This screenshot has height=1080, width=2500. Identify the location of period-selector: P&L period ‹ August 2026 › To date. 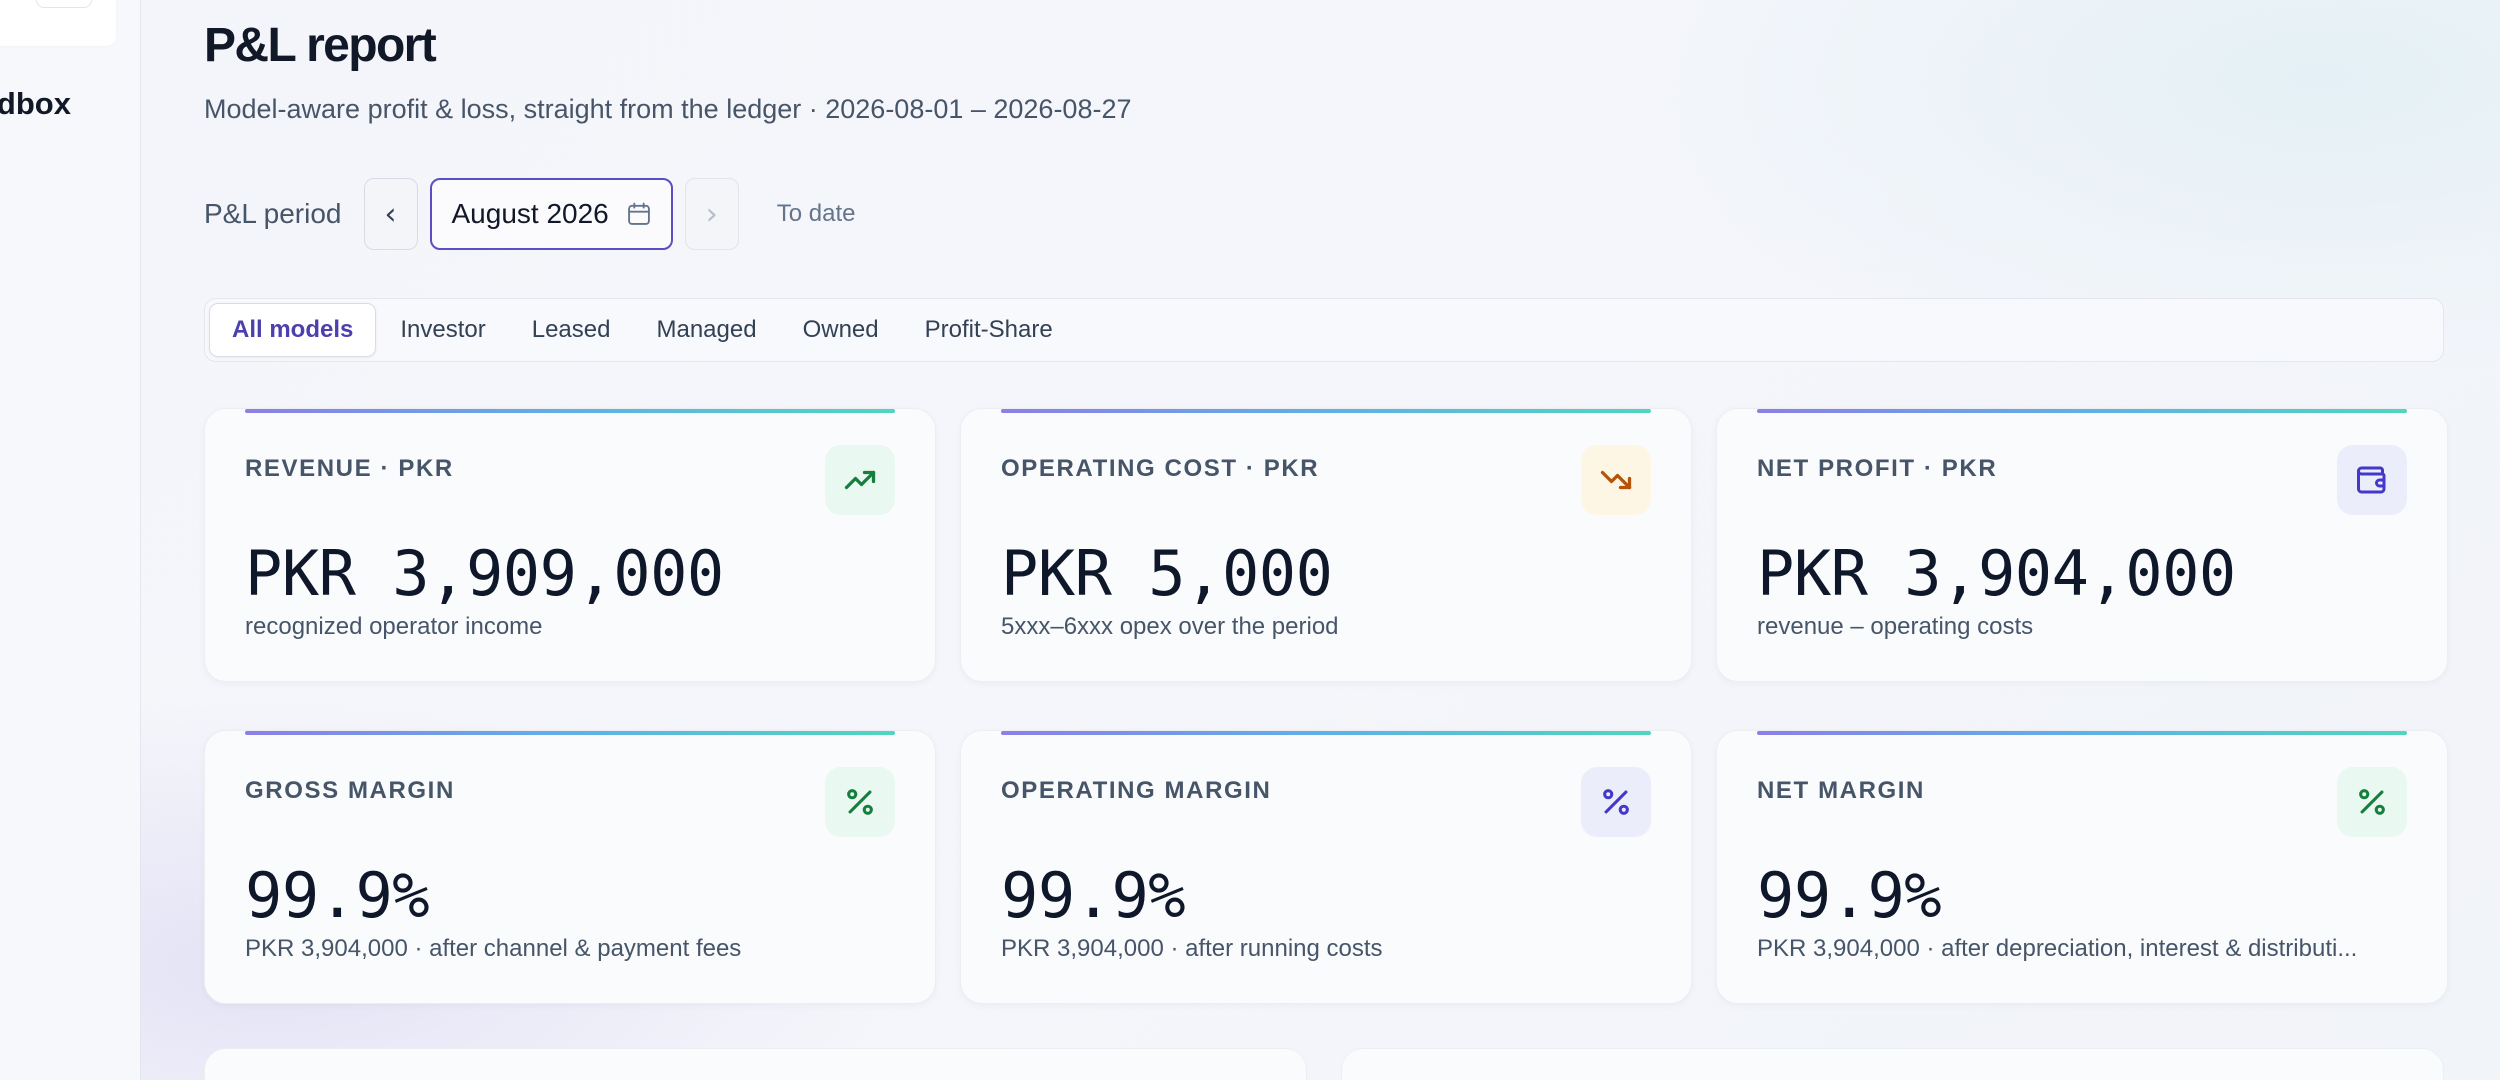
(529, 214).